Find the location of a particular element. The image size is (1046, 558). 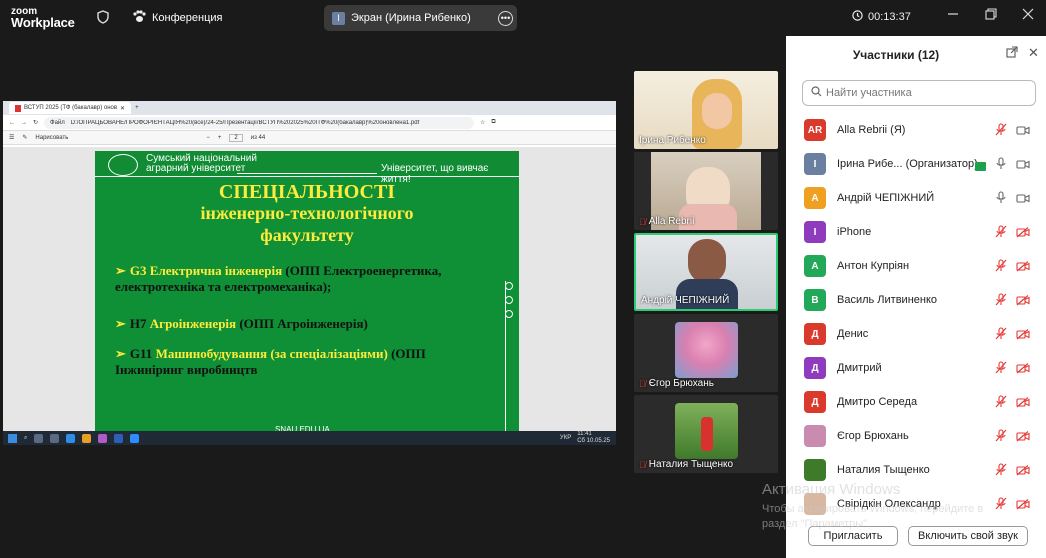

tray-lang: УКР is located at coordinates (565, 438).